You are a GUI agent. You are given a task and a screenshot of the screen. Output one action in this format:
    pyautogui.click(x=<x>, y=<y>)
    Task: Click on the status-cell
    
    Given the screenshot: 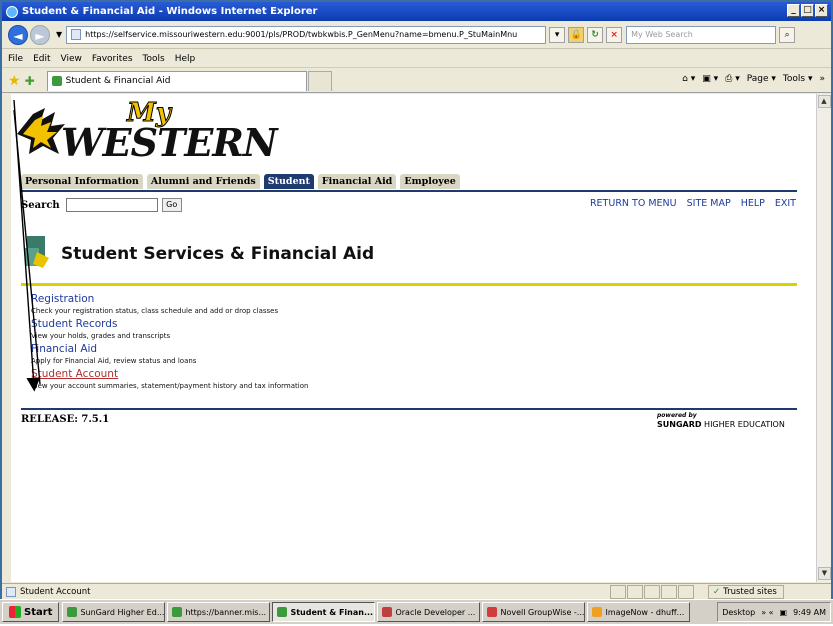 What is the action you would take?
    pyautogui.click(x=686, y=592)
    